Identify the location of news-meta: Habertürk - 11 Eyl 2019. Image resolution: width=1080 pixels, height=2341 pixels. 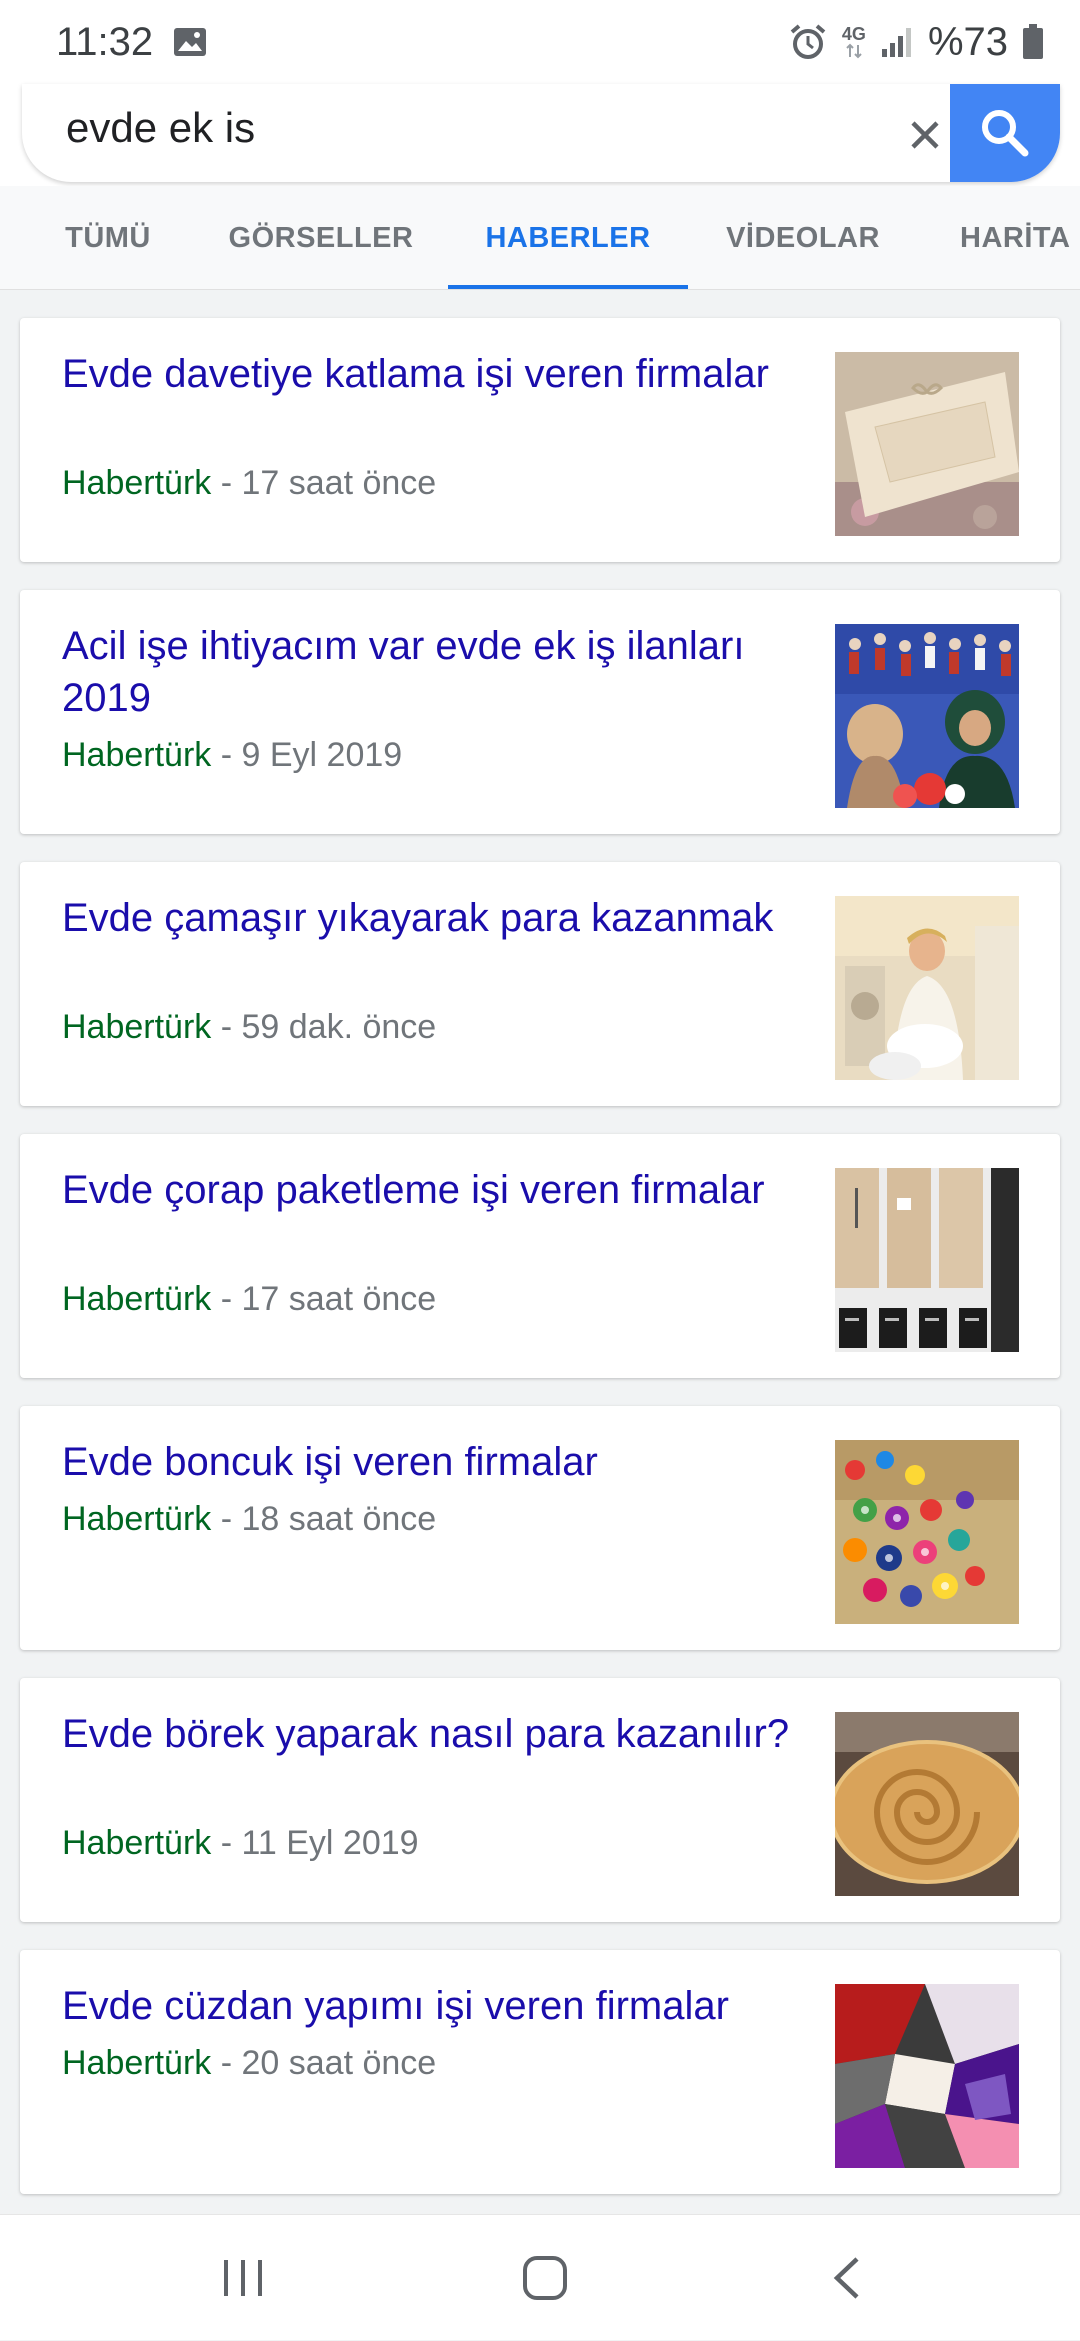
(240, 1843).